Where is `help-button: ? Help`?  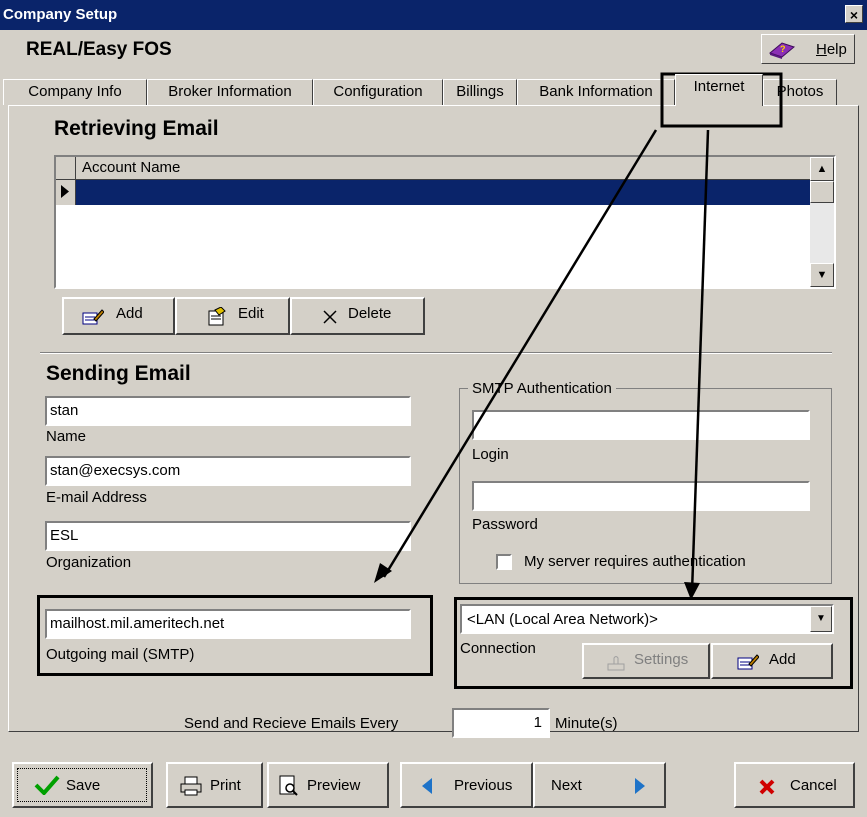 help-button: ? Help is located at coordinates (808, 49).